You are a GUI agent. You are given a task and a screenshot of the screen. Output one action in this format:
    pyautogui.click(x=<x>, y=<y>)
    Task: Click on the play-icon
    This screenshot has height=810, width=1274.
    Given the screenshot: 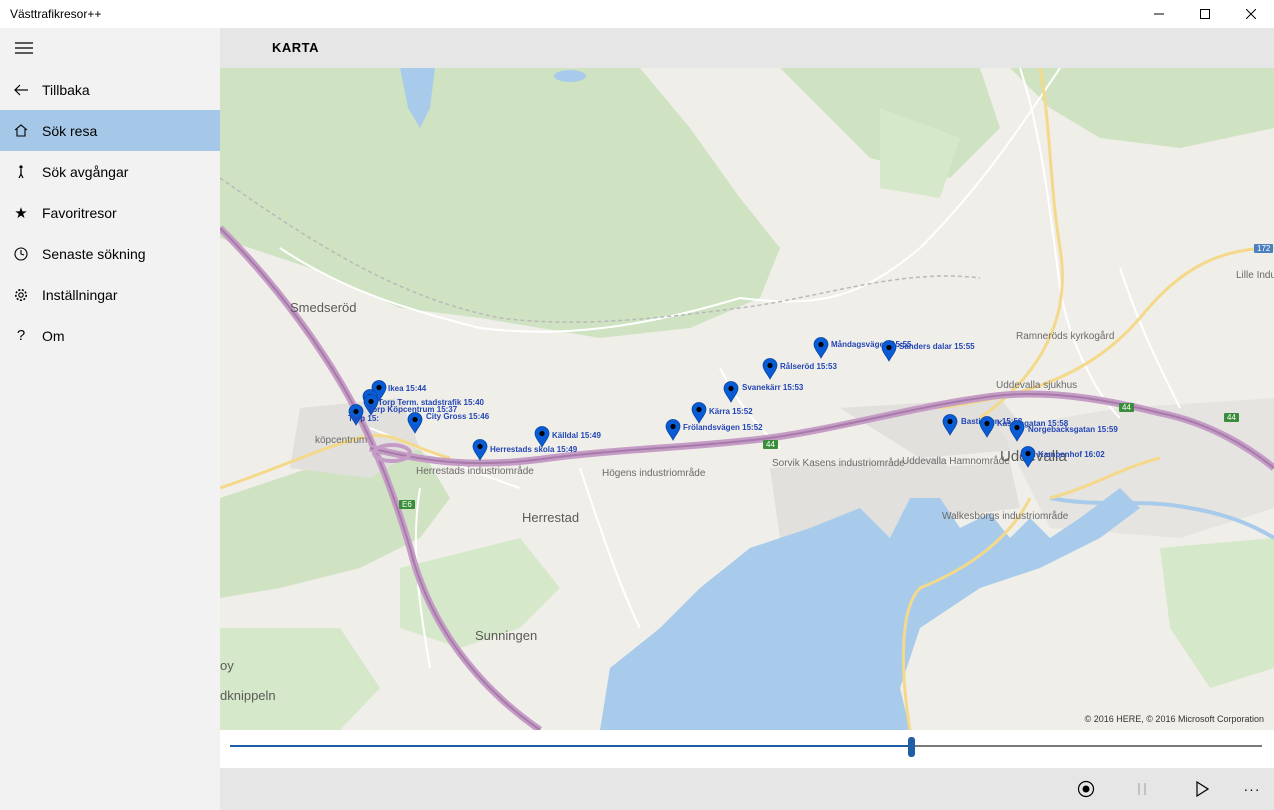 What is the action you would take?
    pyautogui.click(x=1202, y=789)
    